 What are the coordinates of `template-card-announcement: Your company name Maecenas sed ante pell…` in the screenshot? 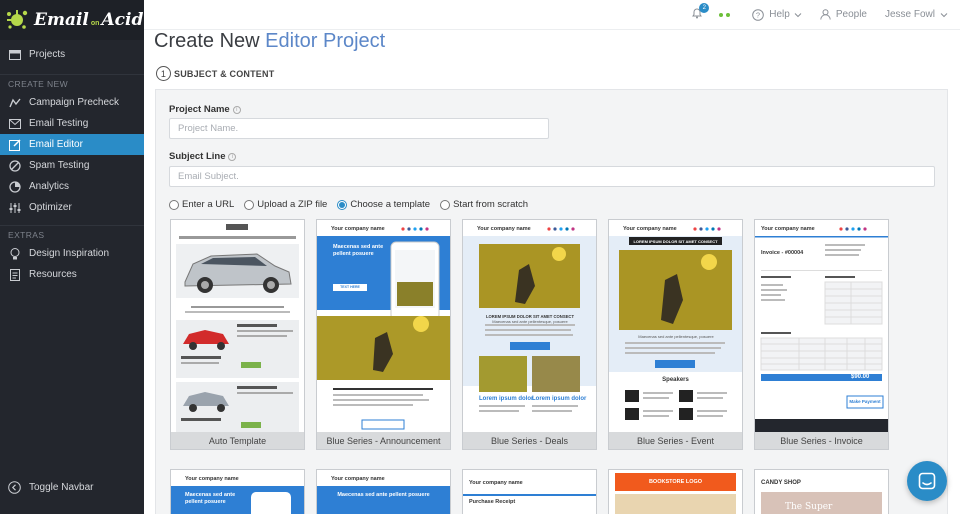 It's located at (383, 334).